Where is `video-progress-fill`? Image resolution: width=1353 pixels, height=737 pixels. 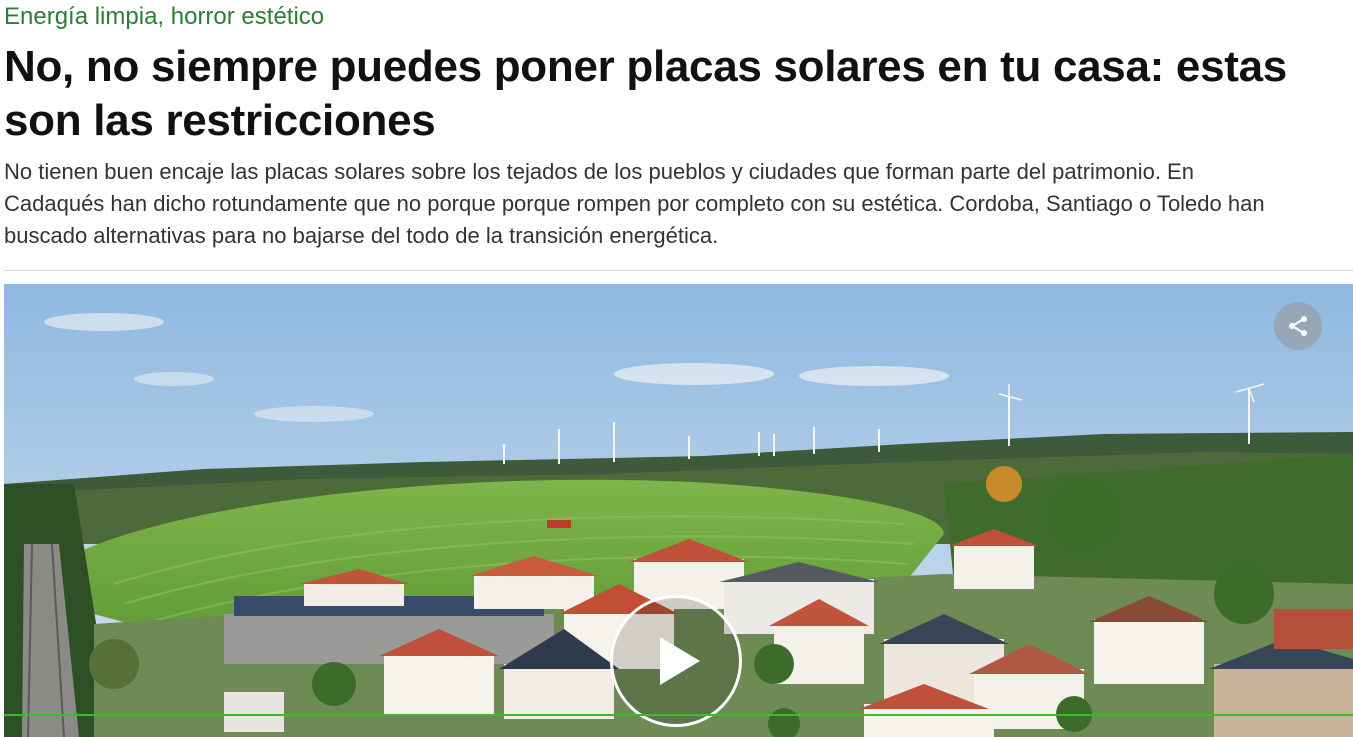 video-progress-fill is located at coordinates (678, 715).